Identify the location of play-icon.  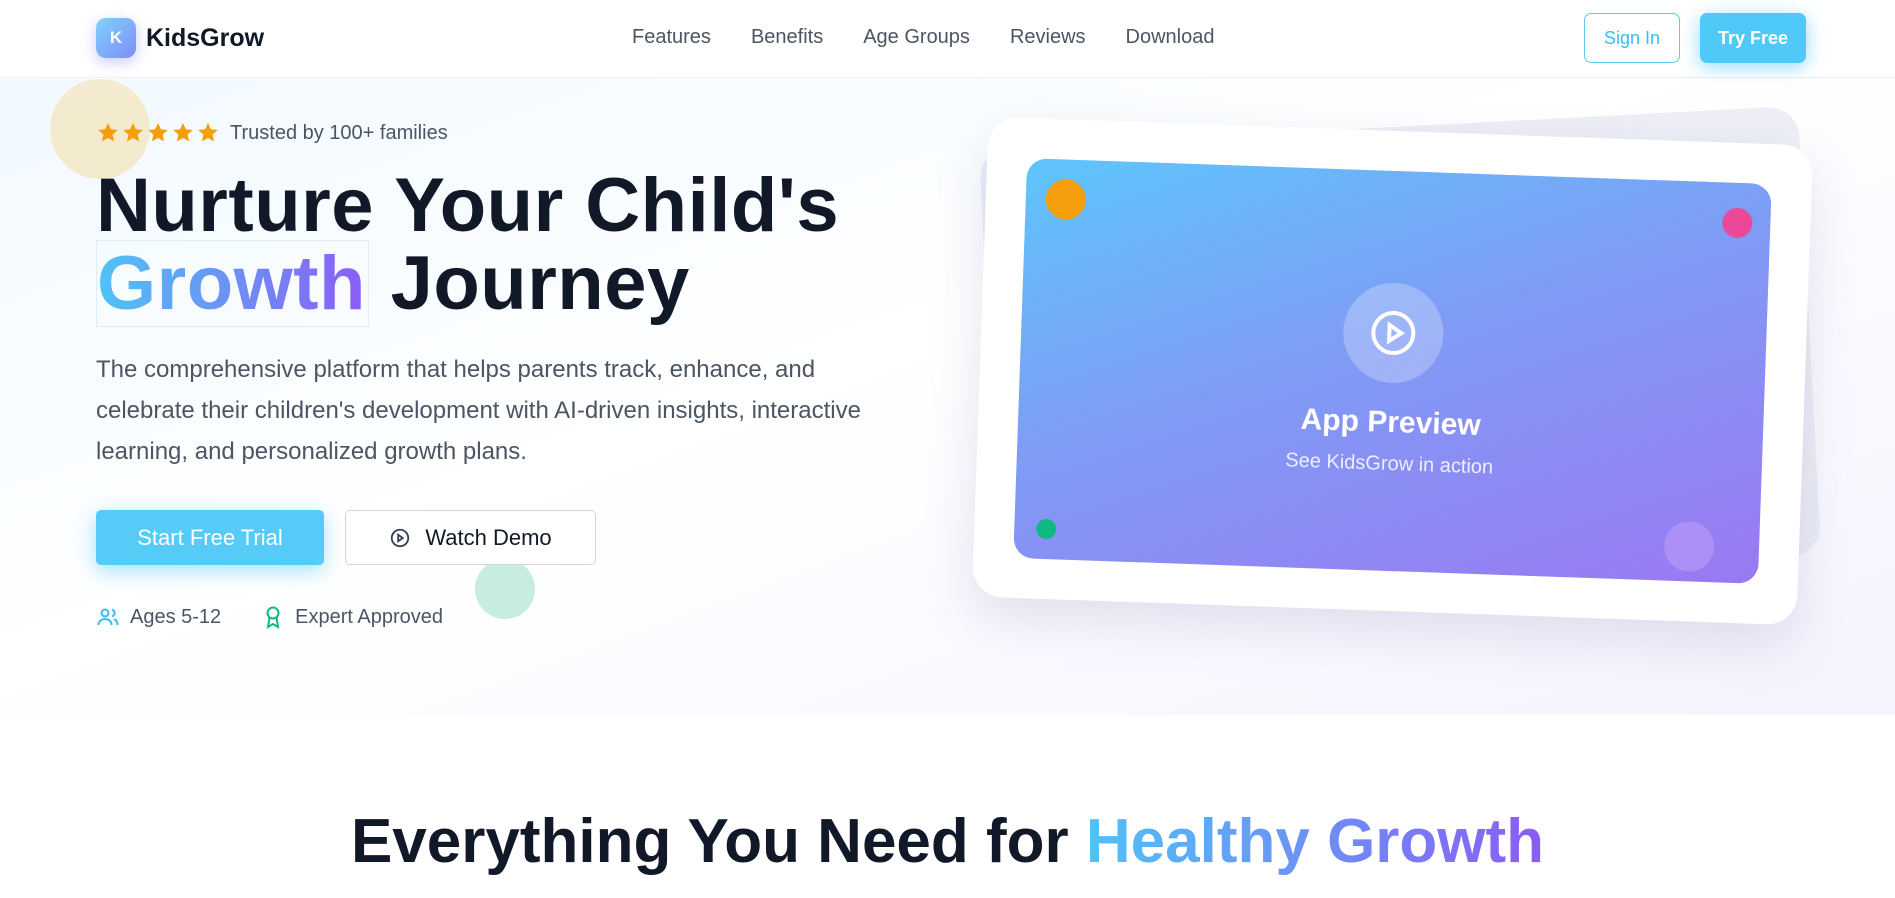
(1393, 333).